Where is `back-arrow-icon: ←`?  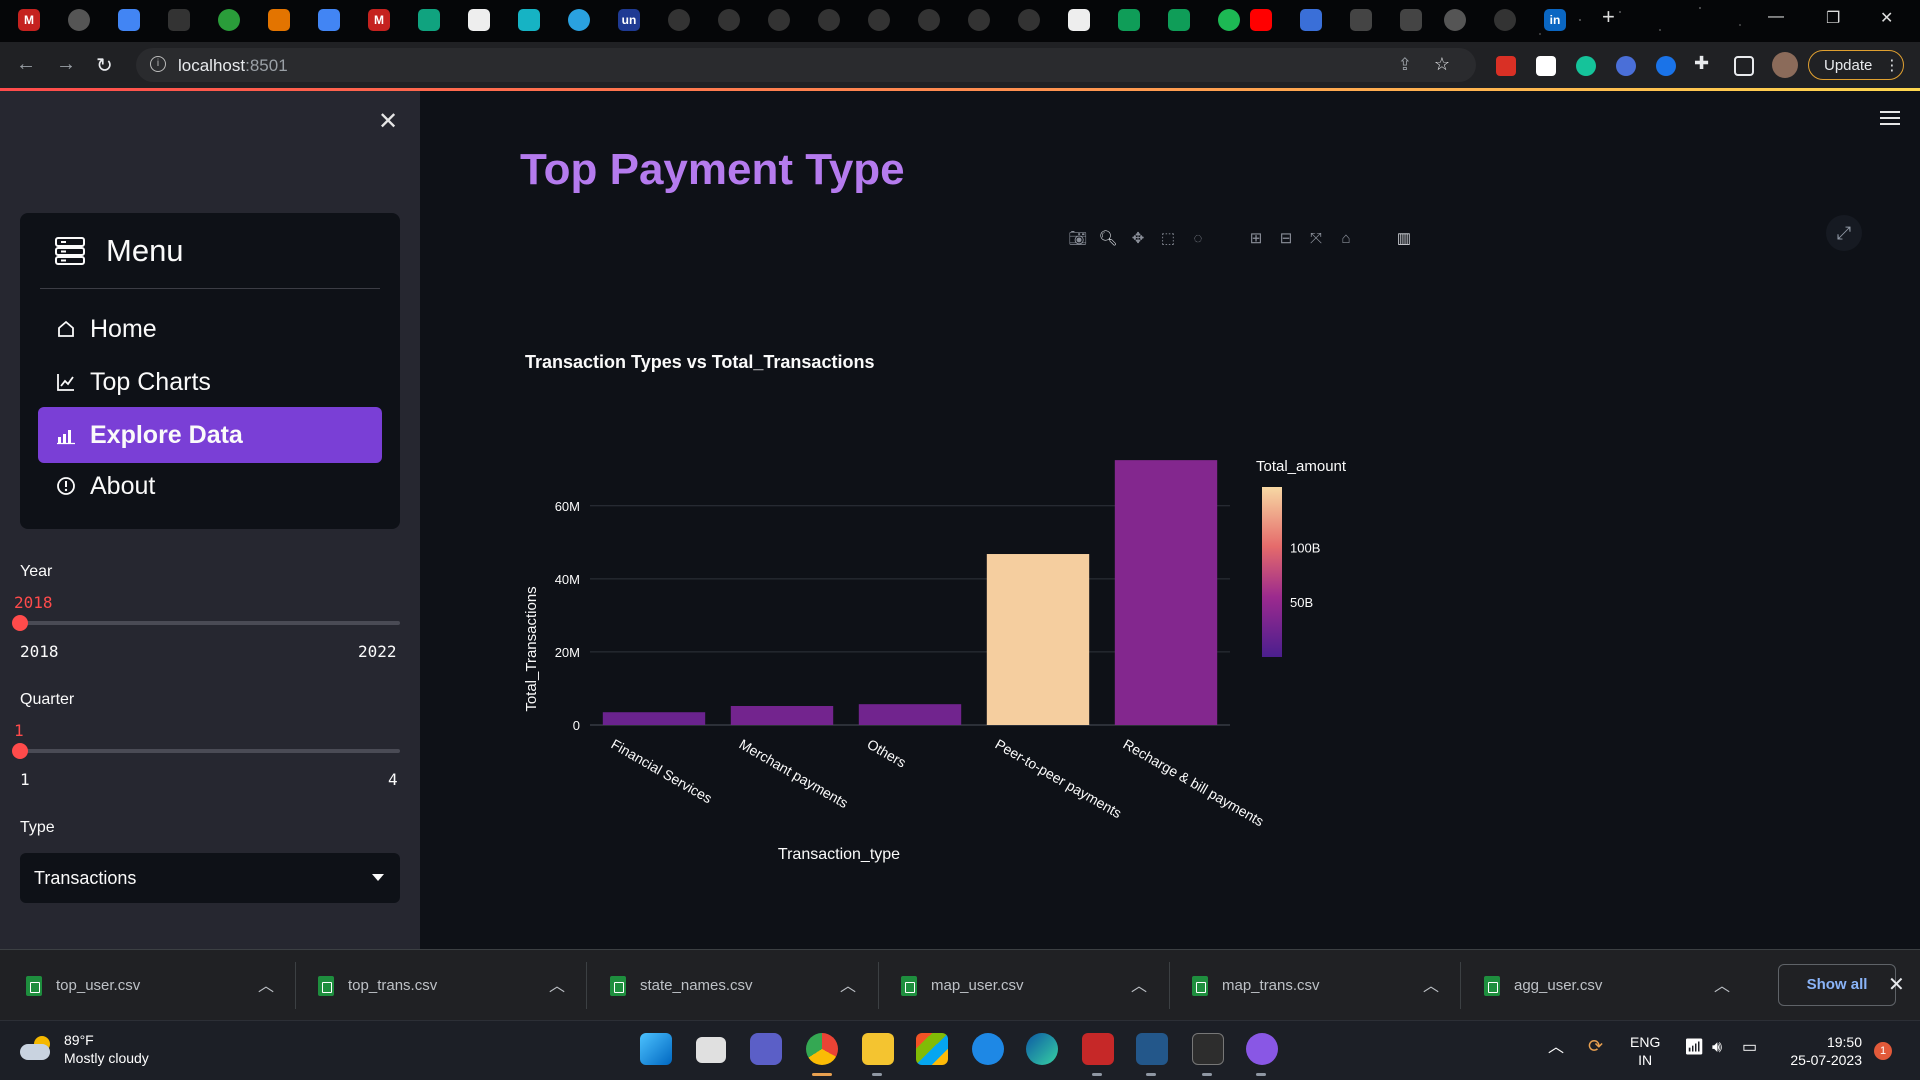
back-arrow-icon: ← is located at coordinates (26, 64).